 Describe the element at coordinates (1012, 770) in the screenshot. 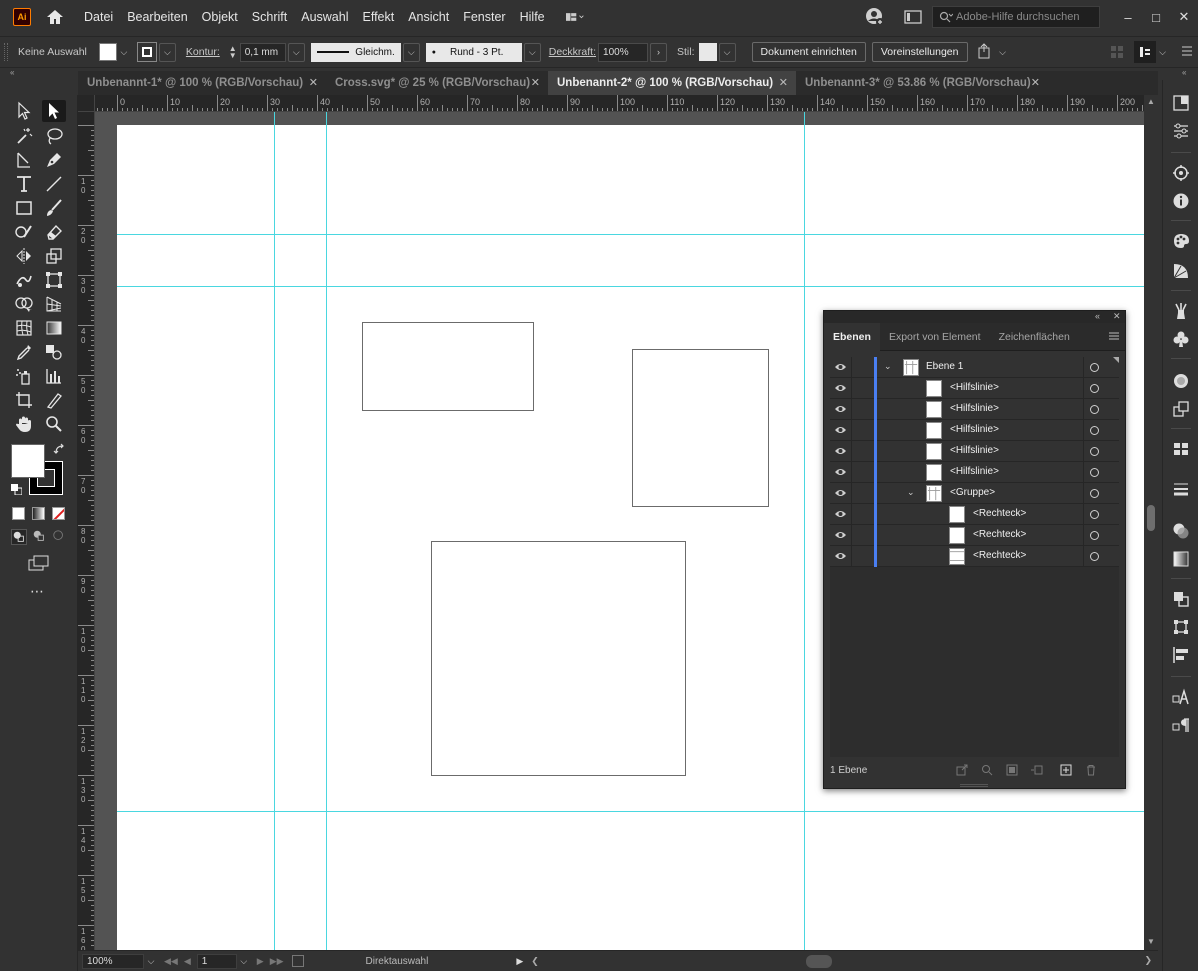

I see `make-clipping-mask-icon` at that location.